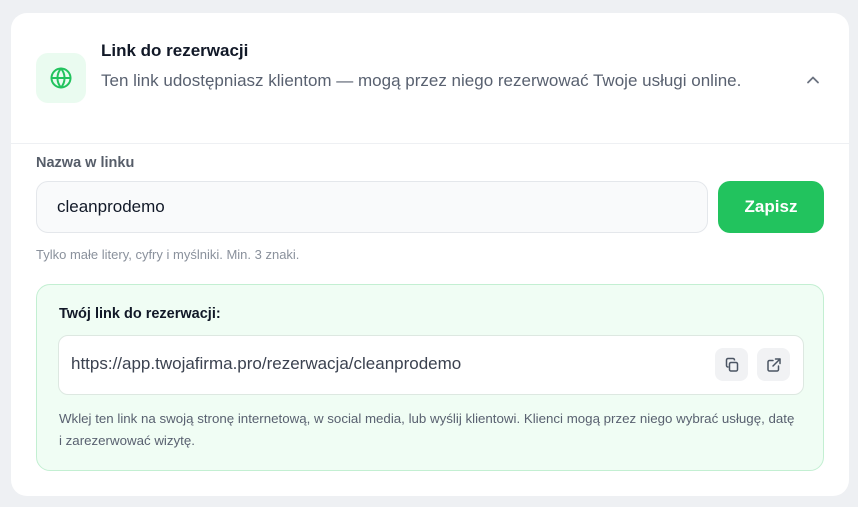 Image resolution: width=858 pixels, height=507 pixels. I want to click on slug-field-label: Nazwa w linku, so click(85, 163).